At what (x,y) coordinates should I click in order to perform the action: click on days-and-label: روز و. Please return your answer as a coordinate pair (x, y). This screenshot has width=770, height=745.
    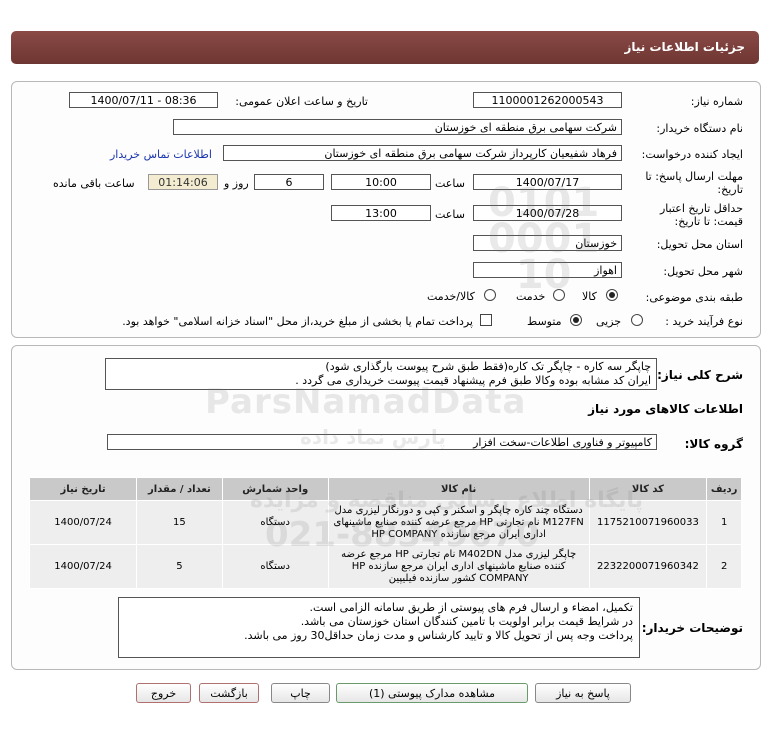
    Looking at the image, I should click on (236, 183).